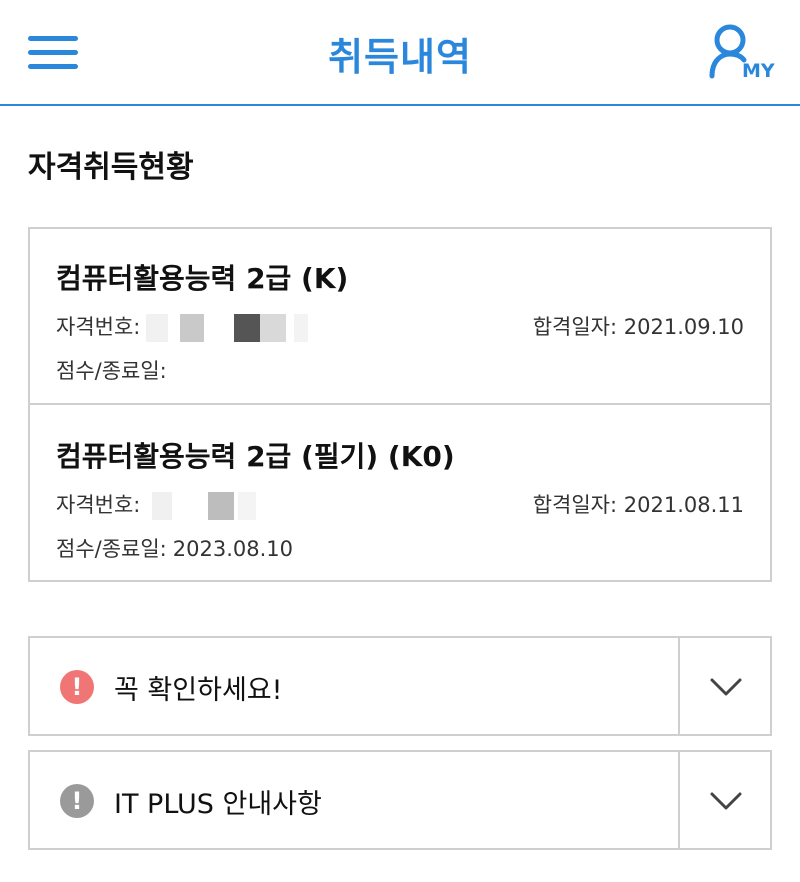 This screenshot has width=800, height=882. What do you see at coordinates (198, 690) in the screenshot?
I see `accordion-label: 꼭 확인하세요!` at bounding box center [198, 690].